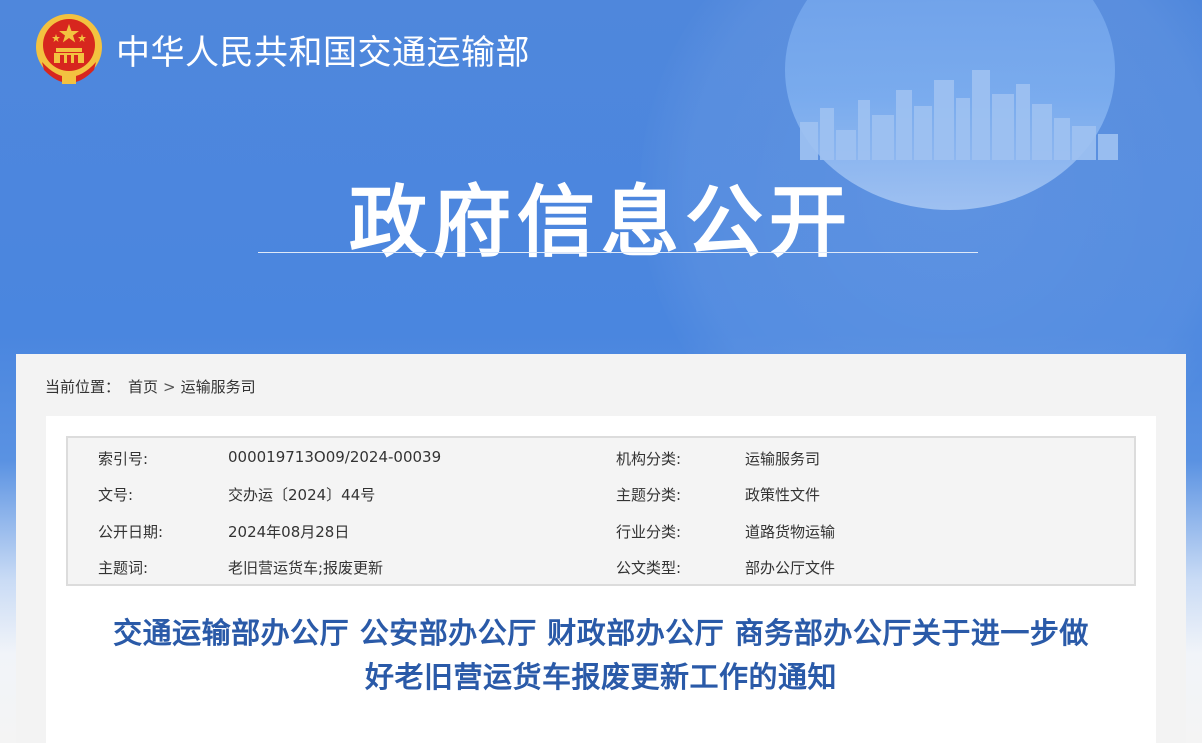 Image resolution: width=1202 pixels, height=743 pixels. I want to click on meta-row: 索引号: 000019713O09/2024-00039 机构分类: 运输服务司, so click(601, 460).